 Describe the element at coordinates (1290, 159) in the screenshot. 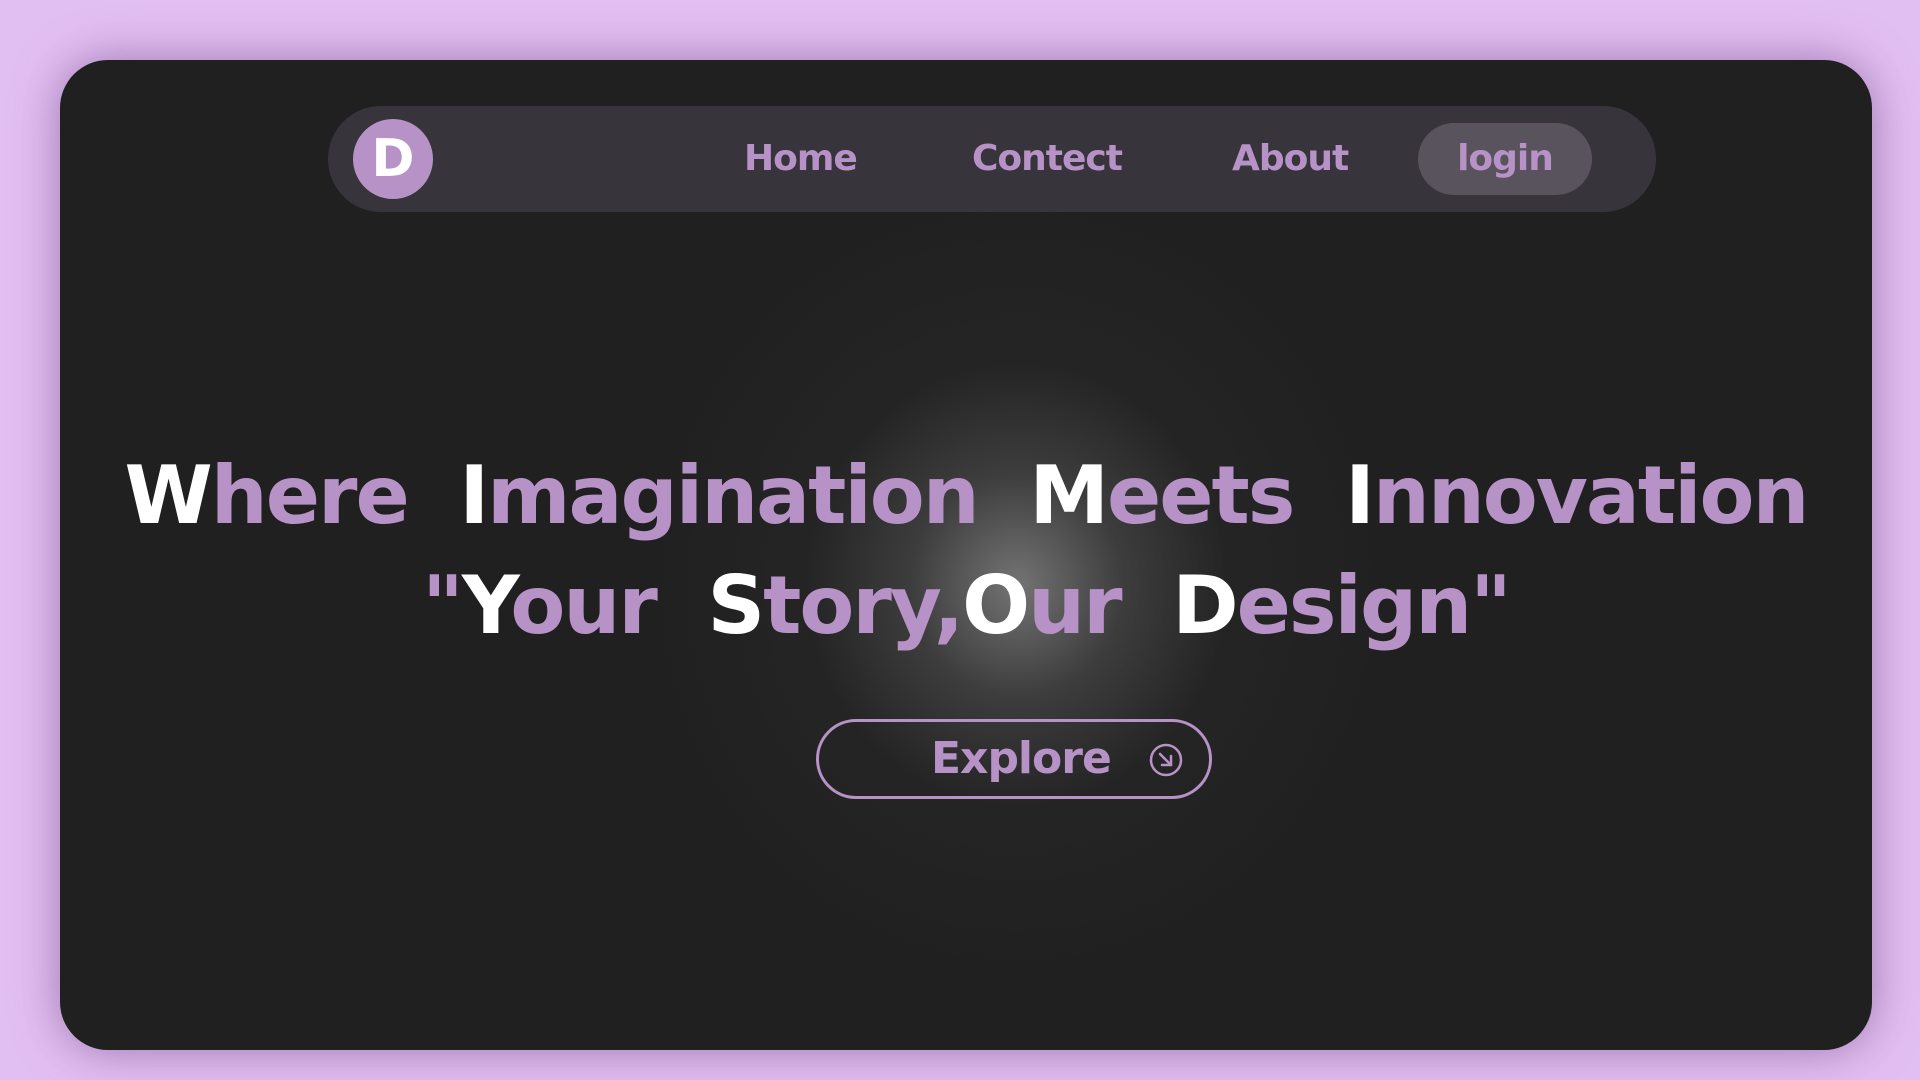

I see `nav-about-link: About` at that location.